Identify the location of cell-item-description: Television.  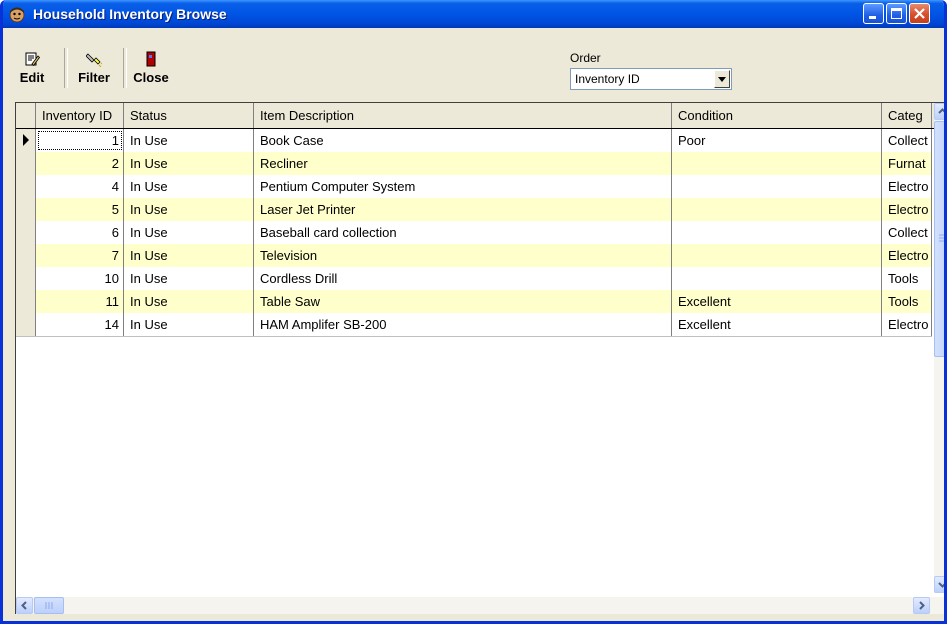
(463, 255).